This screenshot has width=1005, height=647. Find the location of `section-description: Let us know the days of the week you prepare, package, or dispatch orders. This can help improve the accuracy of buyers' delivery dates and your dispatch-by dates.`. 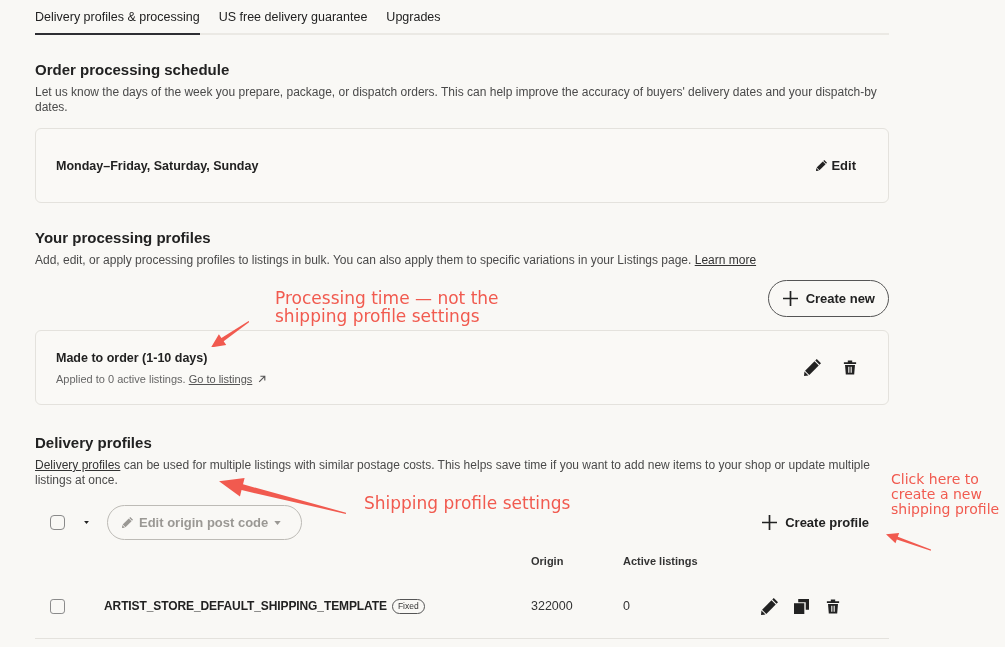

section-description: Let us know the days of the week you prepare, package, or dispatch orders. This can help improve the accuracy of buyers' delivery dates and your dispatch-by dates. is located at coordinates (456, 100).